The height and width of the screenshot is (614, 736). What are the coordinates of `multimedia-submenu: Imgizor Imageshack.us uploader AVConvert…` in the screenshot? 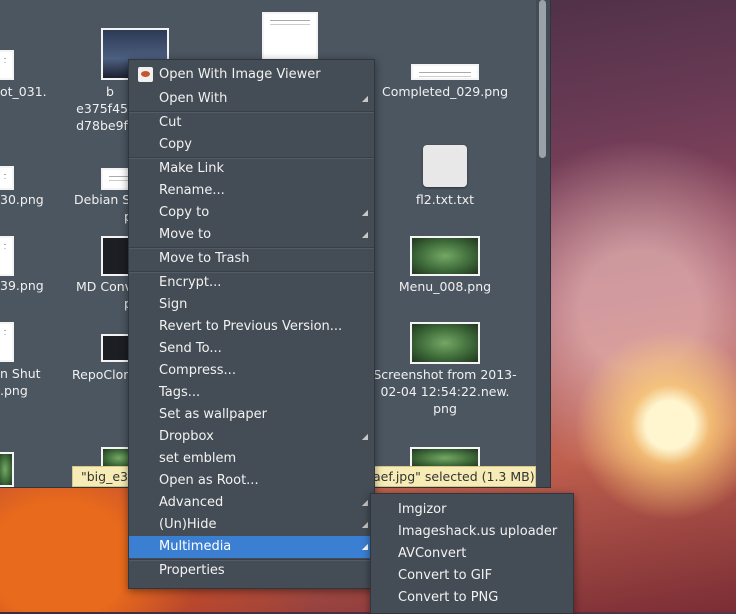 It's located at (472, 553).